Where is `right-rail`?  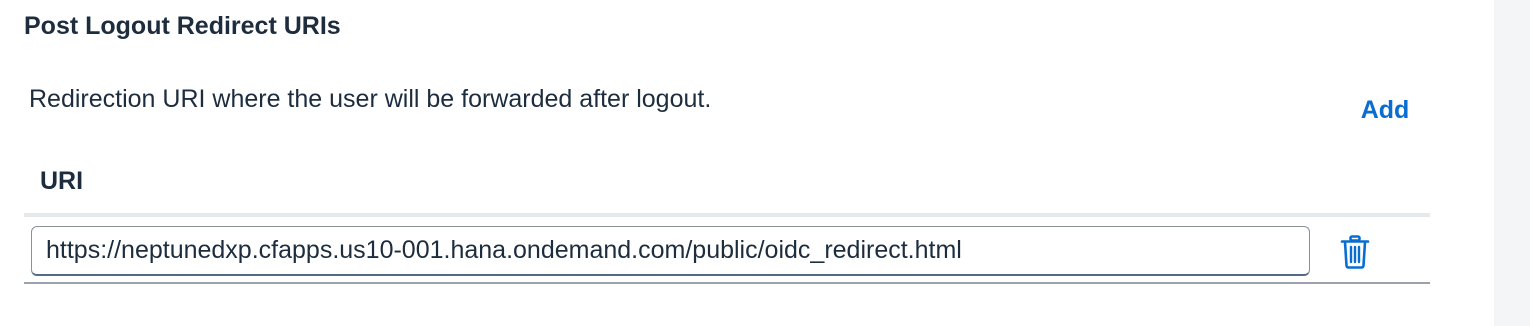
right-rail is located at coordinates (1512, 163).